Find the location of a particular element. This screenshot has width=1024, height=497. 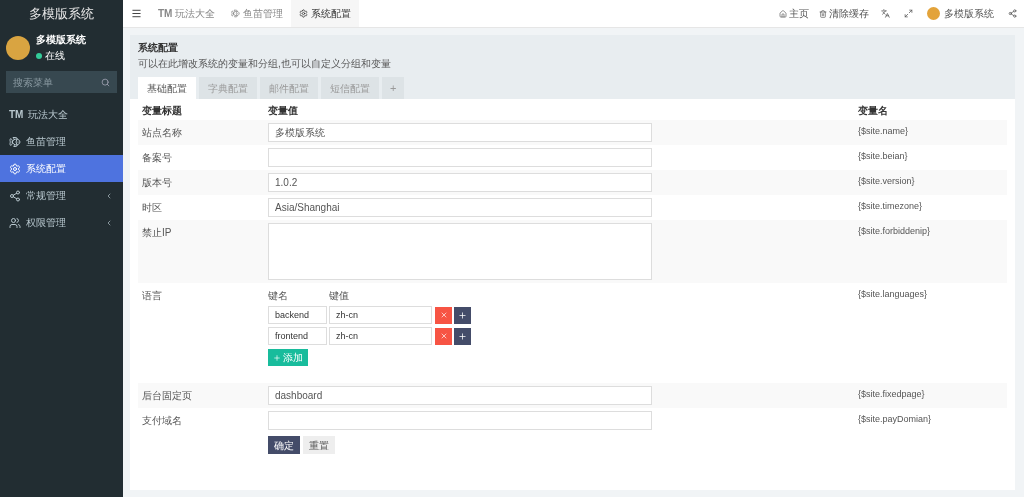

row-title: 语言 is located at coordinates (152, 296).